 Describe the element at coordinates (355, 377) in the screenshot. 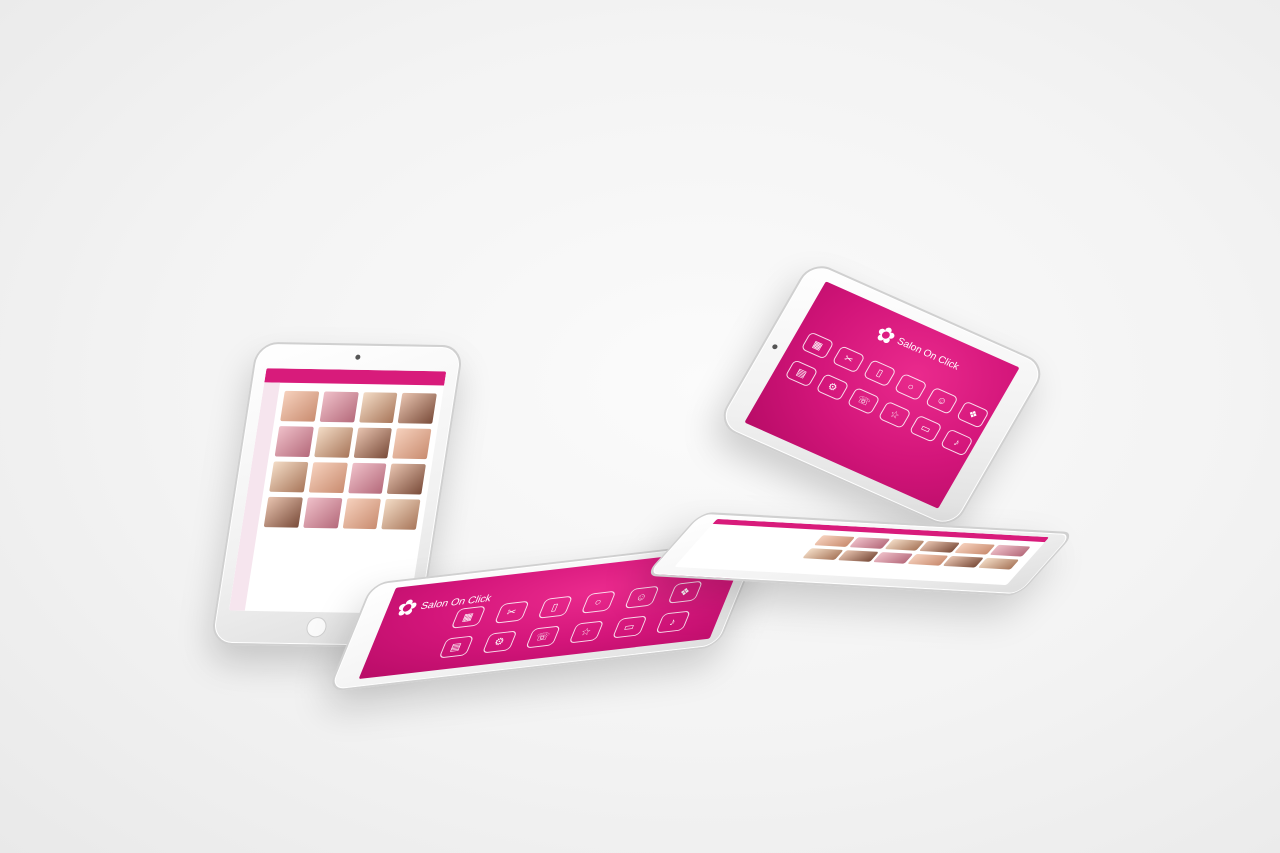

I see `catalog-header` at that location.